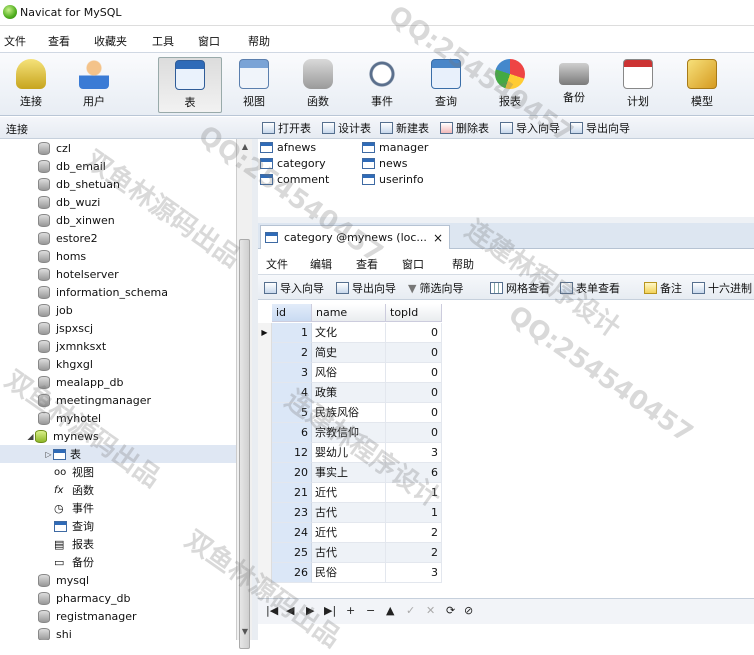  What do you see at coordinates (600, 128) in the screenshot?
I see `export-wizard-button: 导出向导` at bounding box center [600, 128].